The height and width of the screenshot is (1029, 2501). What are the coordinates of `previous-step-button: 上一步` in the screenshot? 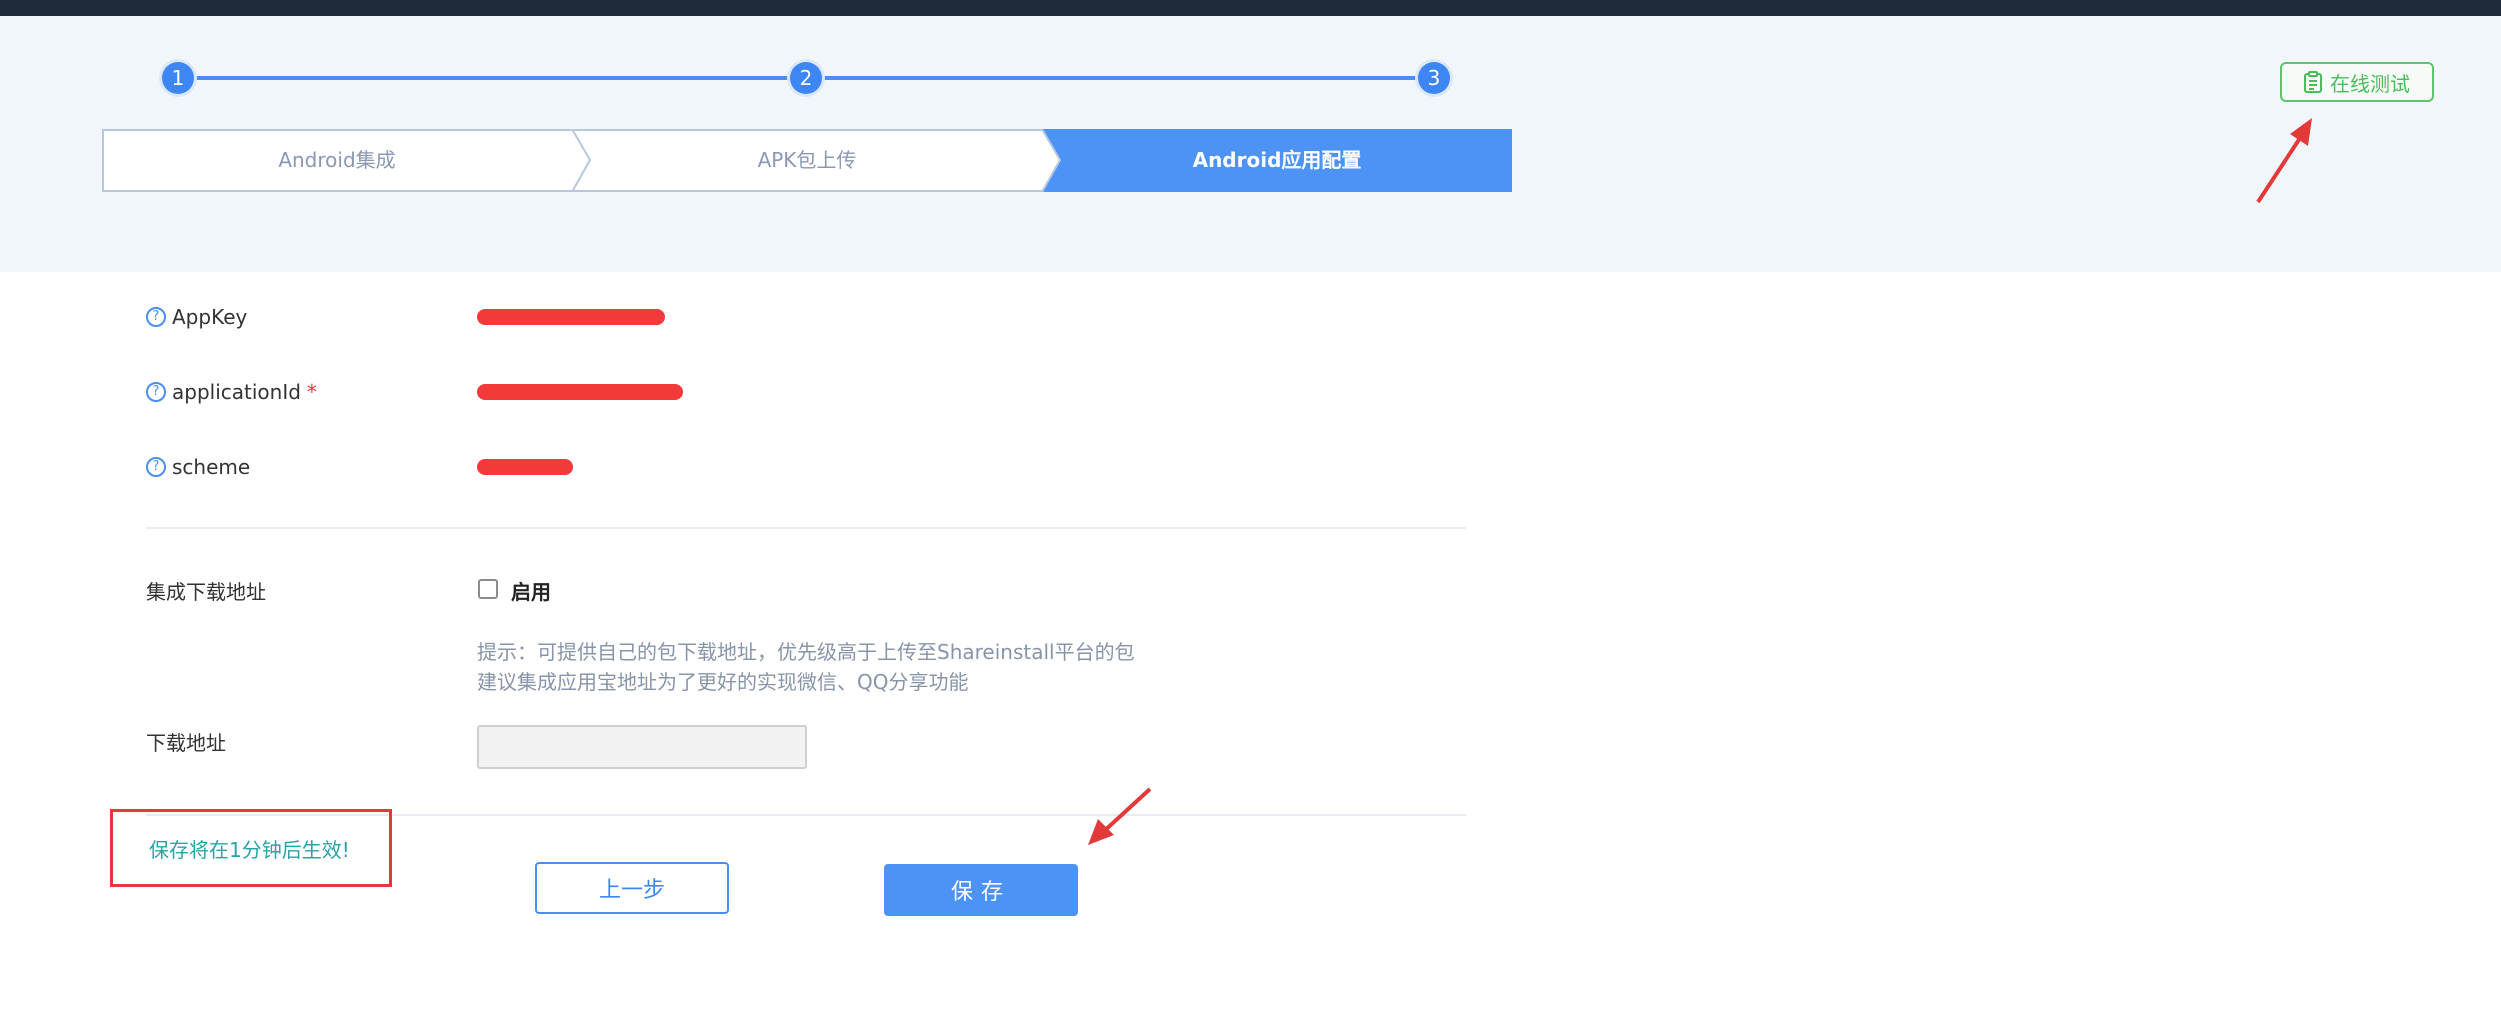 It's located at (632, 888).